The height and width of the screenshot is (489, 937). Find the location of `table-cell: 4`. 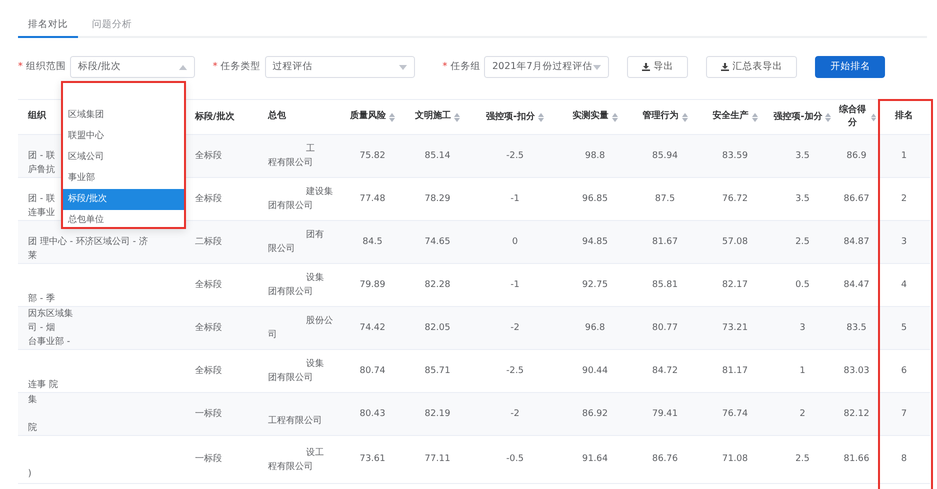

table-cell: 4 is located at coordinates (904, 285).